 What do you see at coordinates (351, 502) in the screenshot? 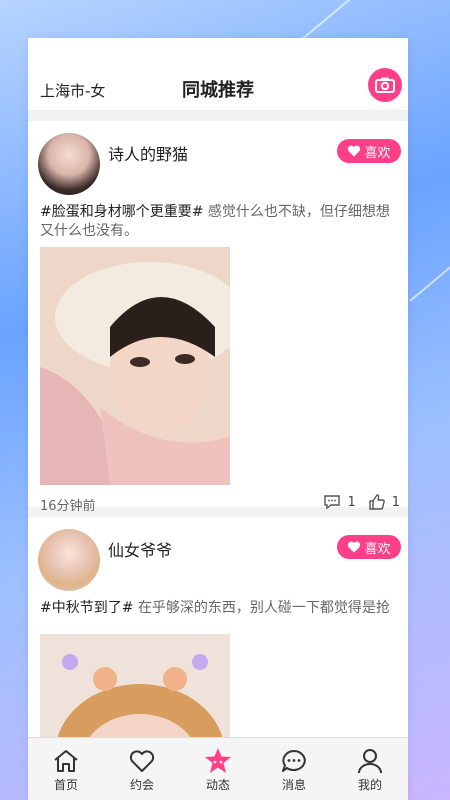
I see `comment-count: 1` at bounding box center [351, 502].